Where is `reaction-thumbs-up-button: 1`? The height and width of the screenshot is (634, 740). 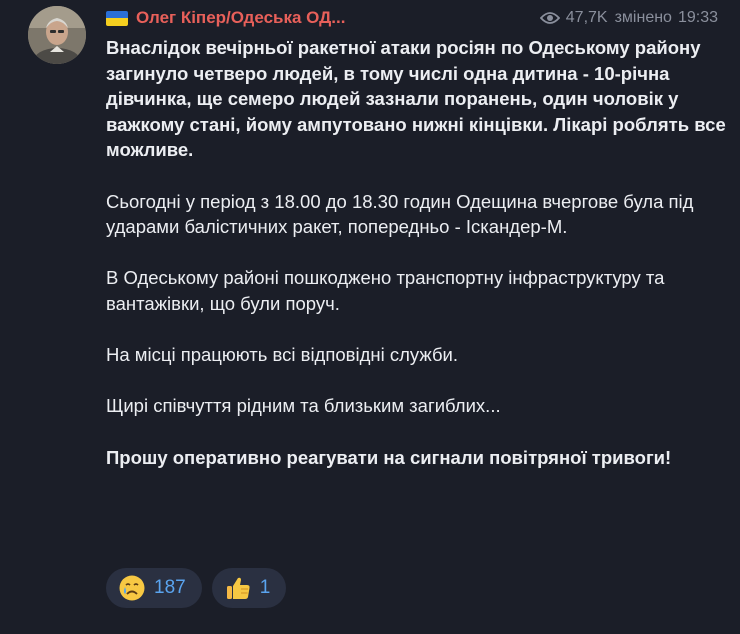
reaction-thumbs-up-button: 1 is located at coordinates (249, 588).